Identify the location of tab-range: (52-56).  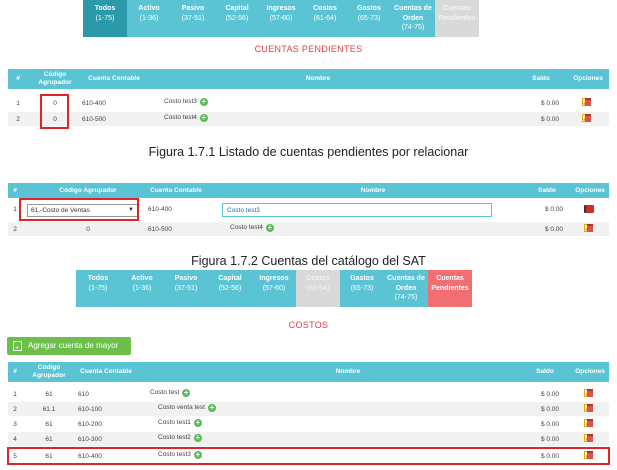
(237, 18).